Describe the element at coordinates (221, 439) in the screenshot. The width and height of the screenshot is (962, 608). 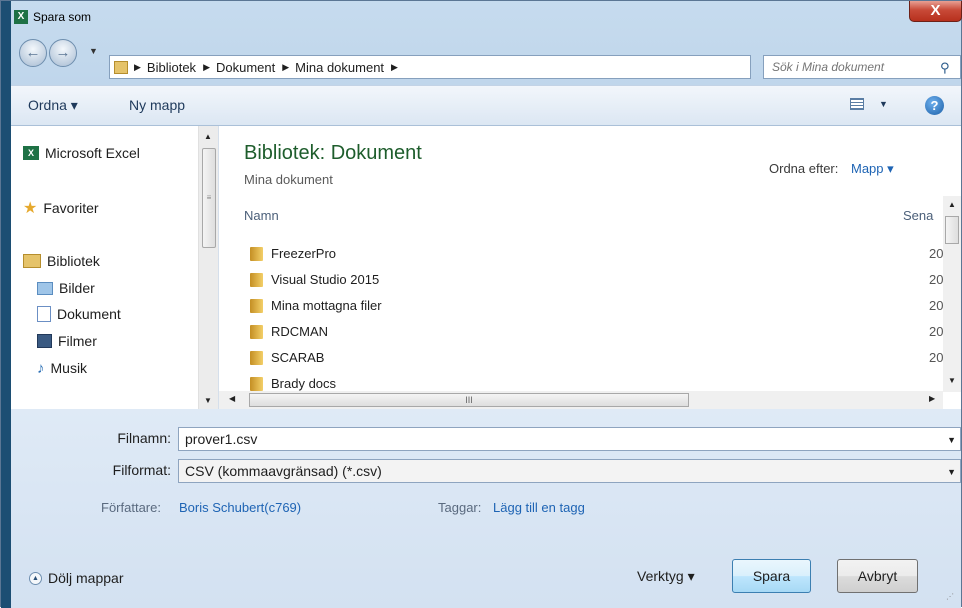
I see `filename-value: prover1.csv` at that location.